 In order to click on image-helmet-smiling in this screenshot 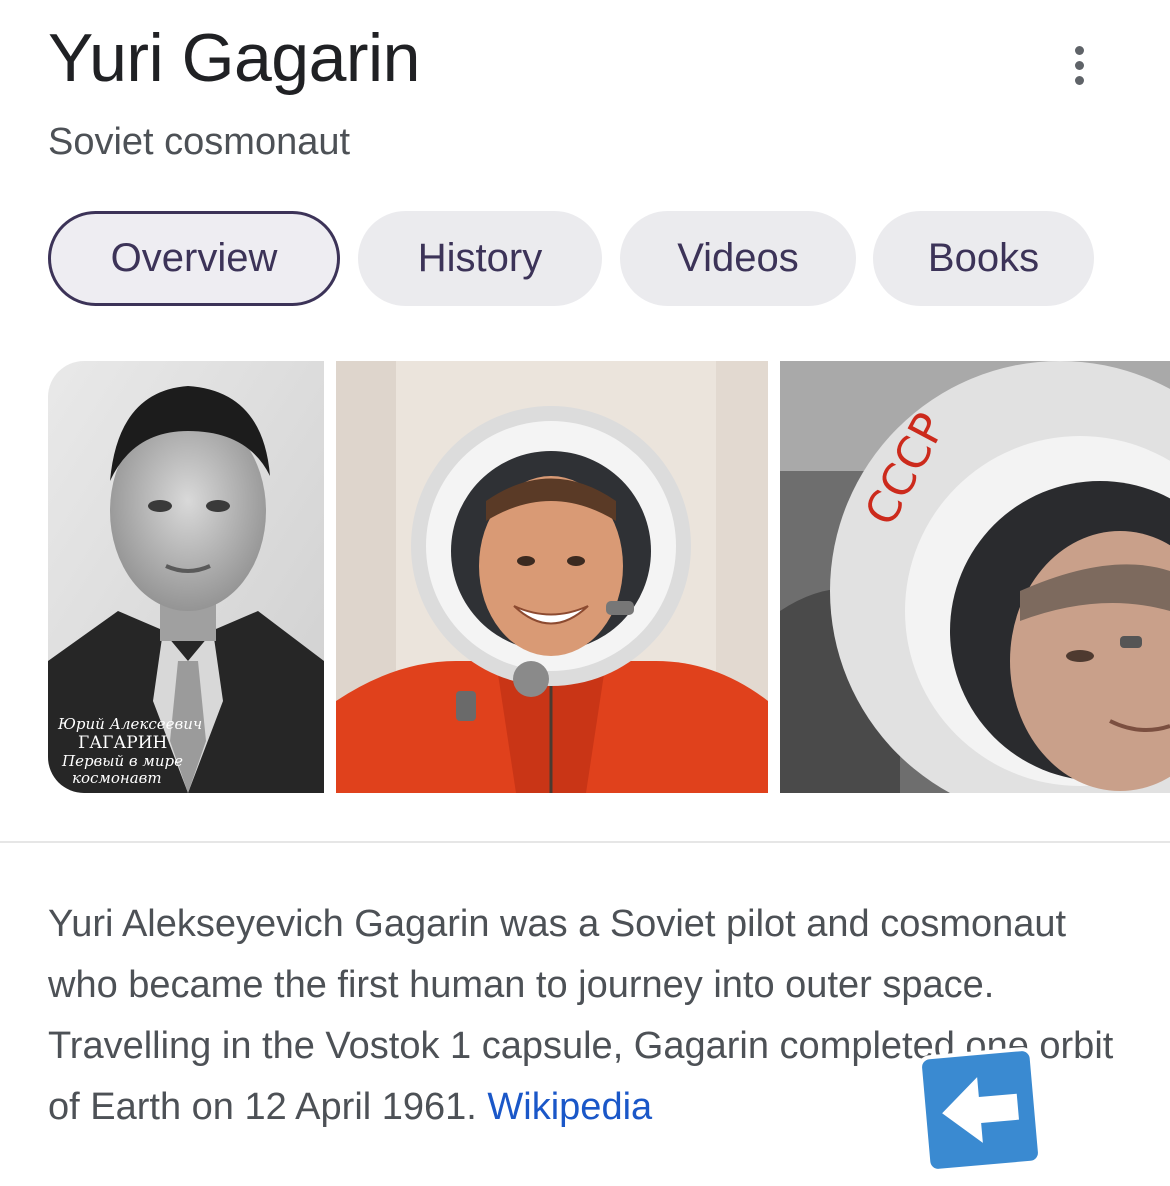, I will do `click(552, 577)`.